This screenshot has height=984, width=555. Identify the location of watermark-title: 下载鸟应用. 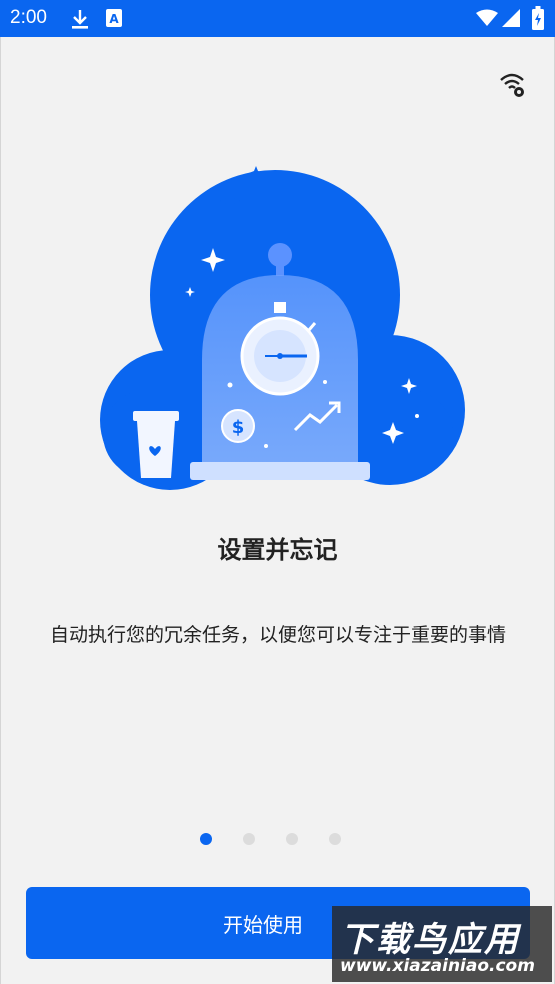
(430, 940).